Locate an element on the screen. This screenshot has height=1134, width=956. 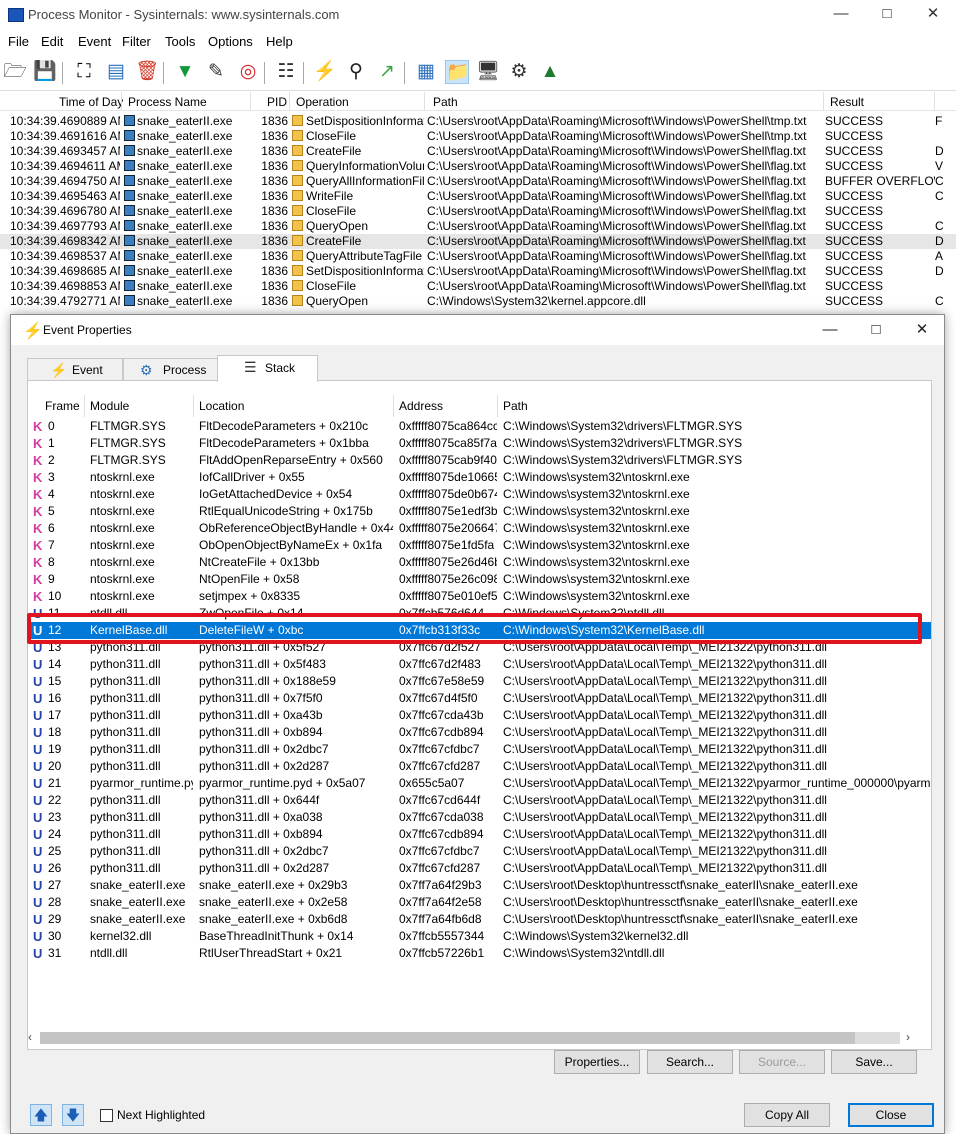
tab-stack: ☰ Stack is located at coordinates (267, 368).